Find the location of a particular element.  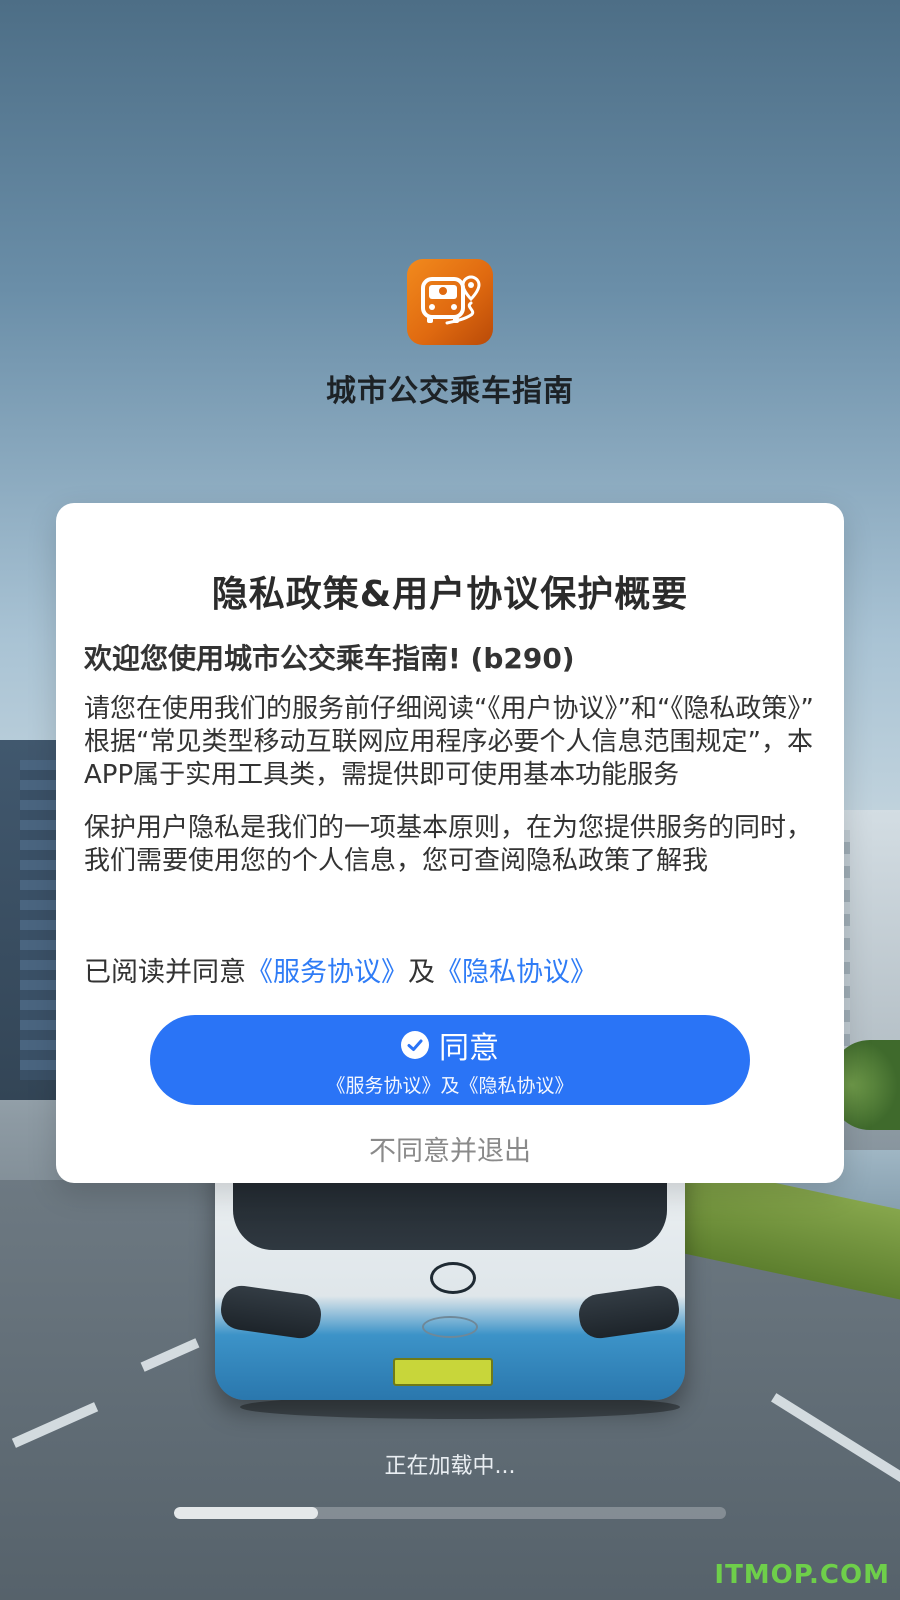

app-name: 城市公交乘车指南 is located at coordinates (450, 391).